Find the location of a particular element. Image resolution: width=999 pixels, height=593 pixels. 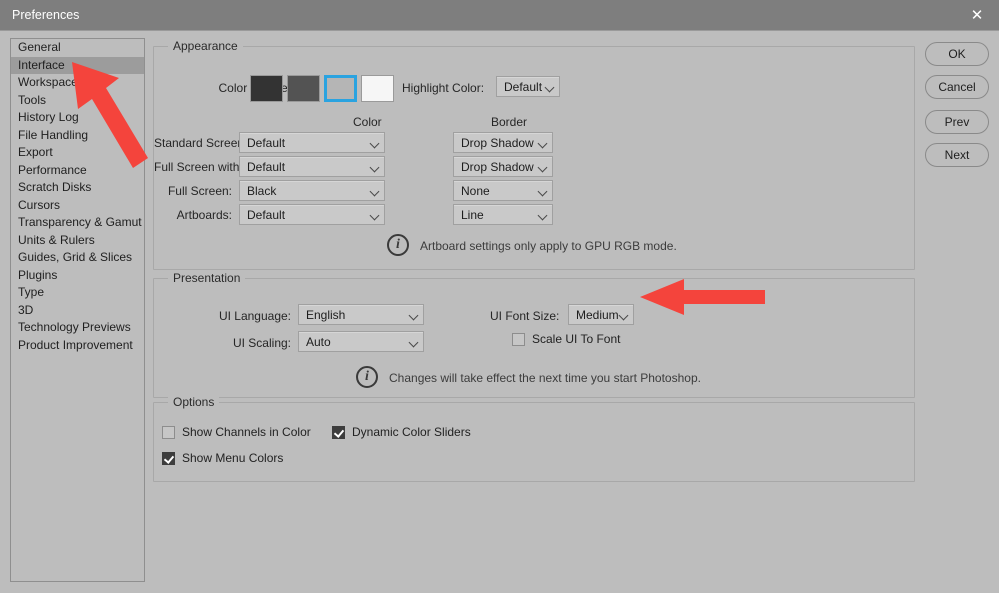

standard-screen-mode-color-value: Default is located at coordinates (266, 142).